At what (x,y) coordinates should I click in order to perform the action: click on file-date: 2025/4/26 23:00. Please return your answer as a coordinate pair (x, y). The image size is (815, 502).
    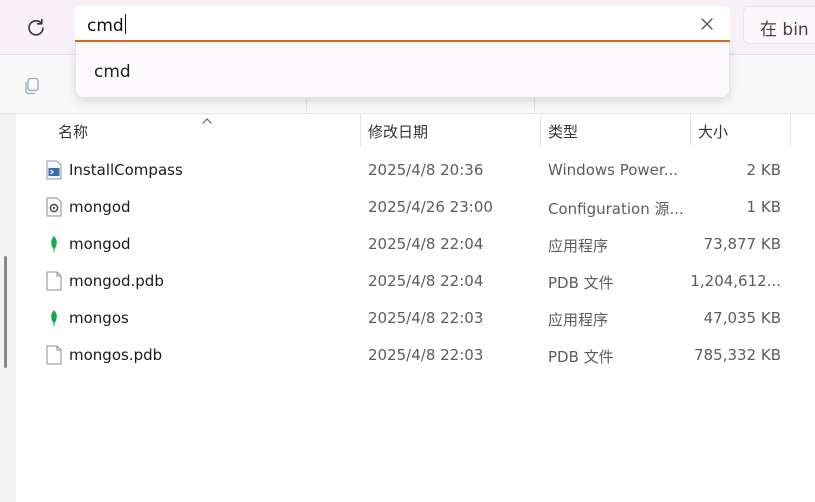
    Looking at the image, I should click on (430, 207).